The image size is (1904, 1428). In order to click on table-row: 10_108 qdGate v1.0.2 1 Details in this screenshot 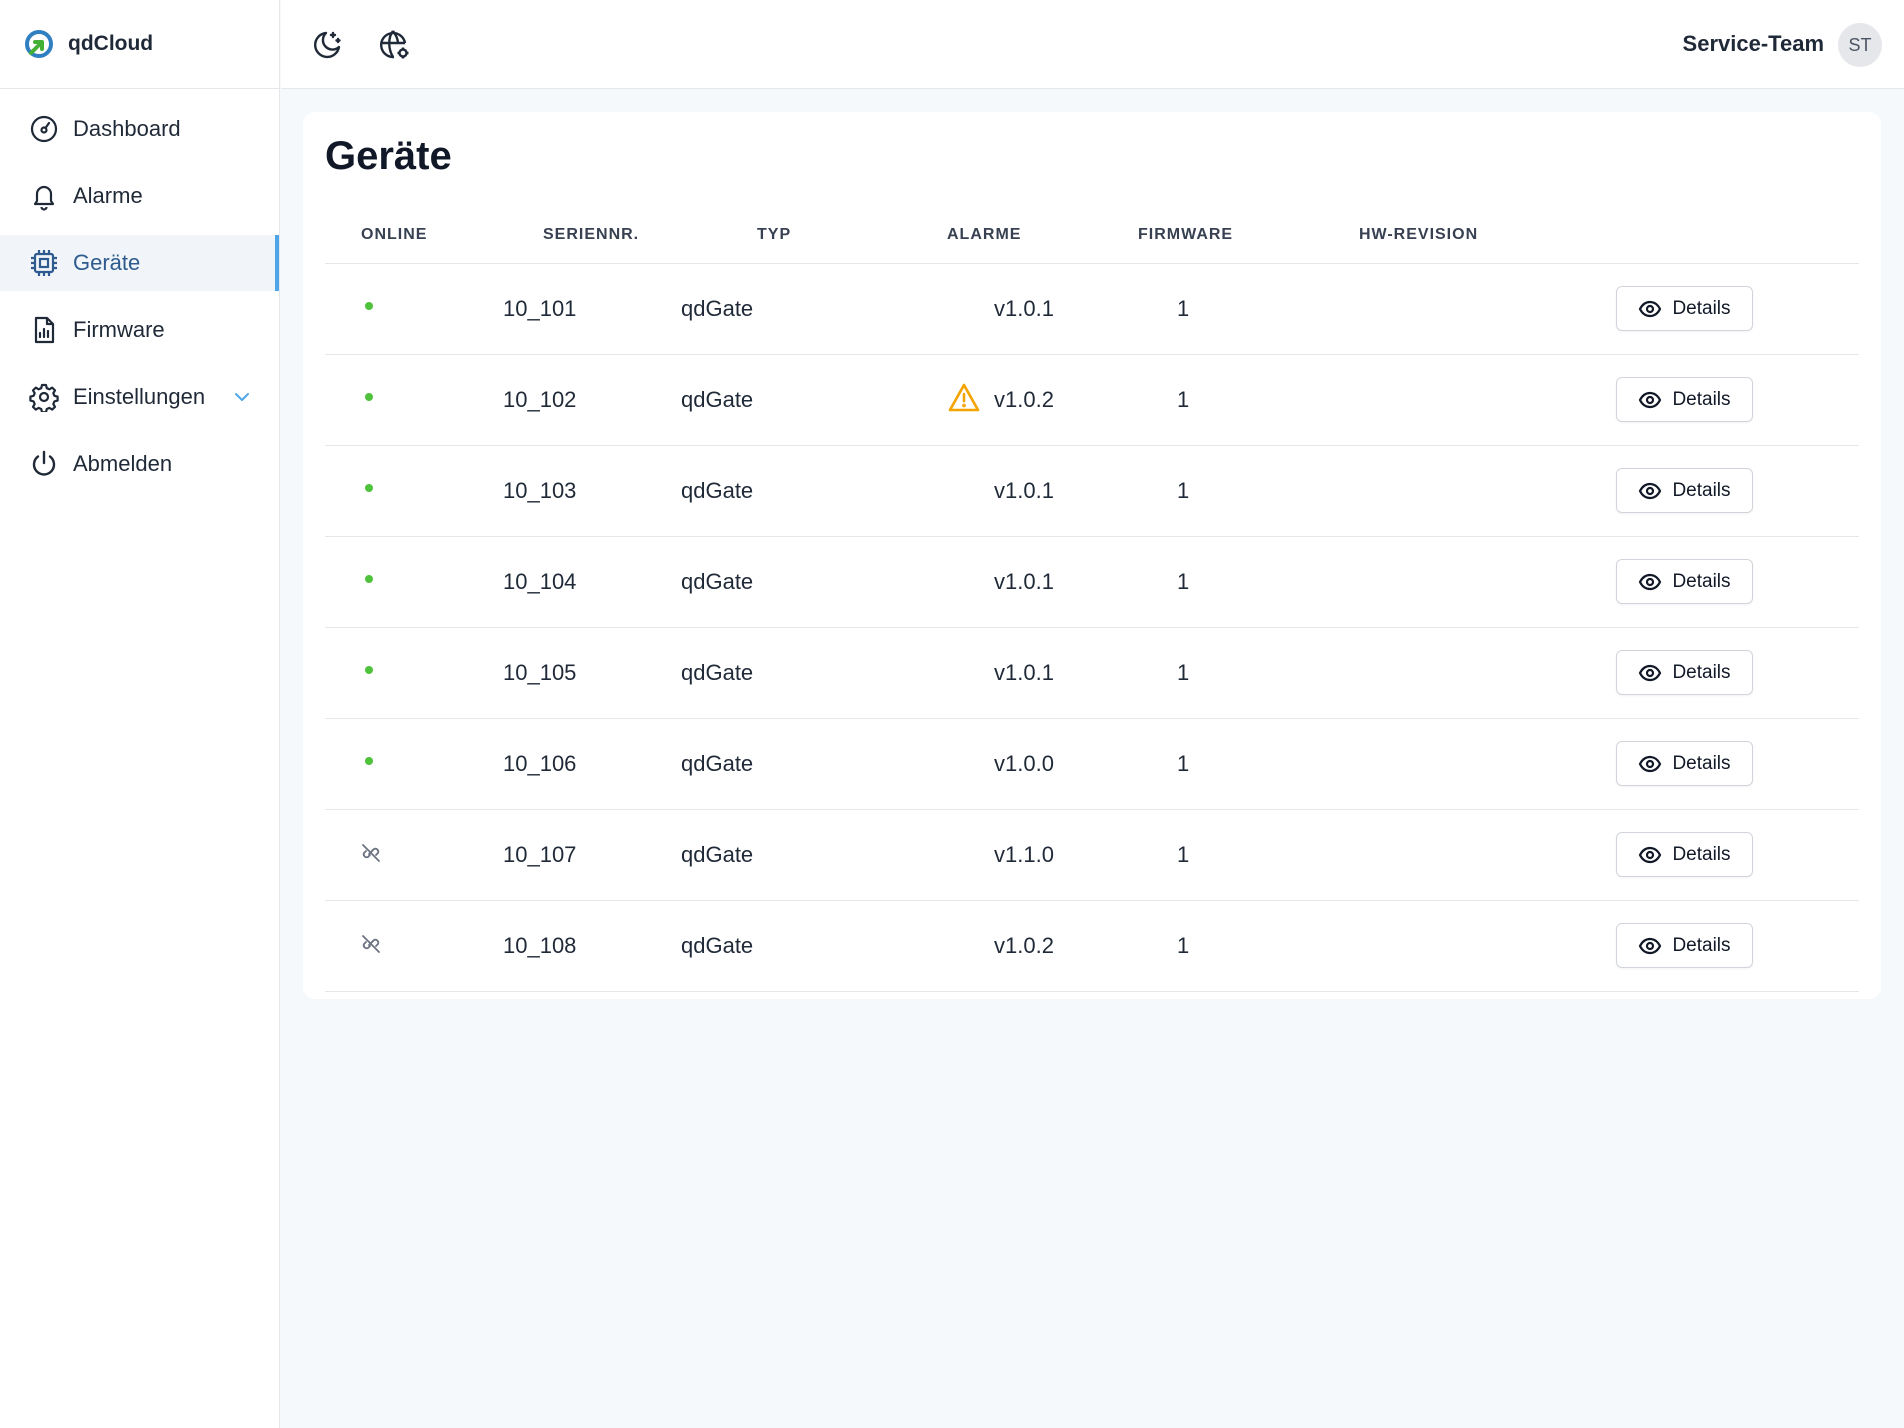, I will do `click(1092, 946)`.